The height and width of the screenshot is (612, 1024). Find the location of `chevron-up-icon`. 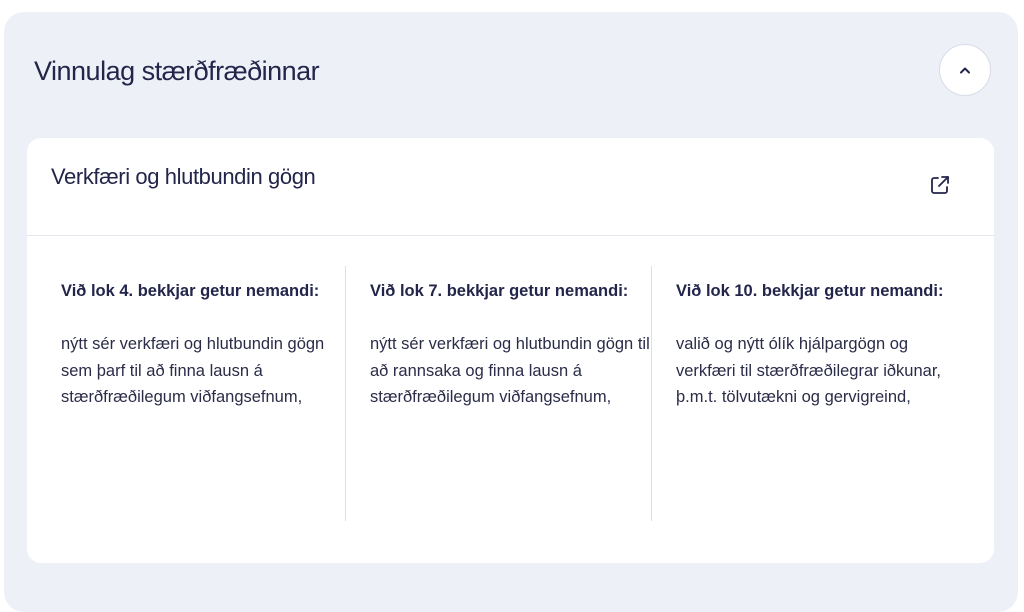

chevron-up-icon is located at coordinates (965, 70).